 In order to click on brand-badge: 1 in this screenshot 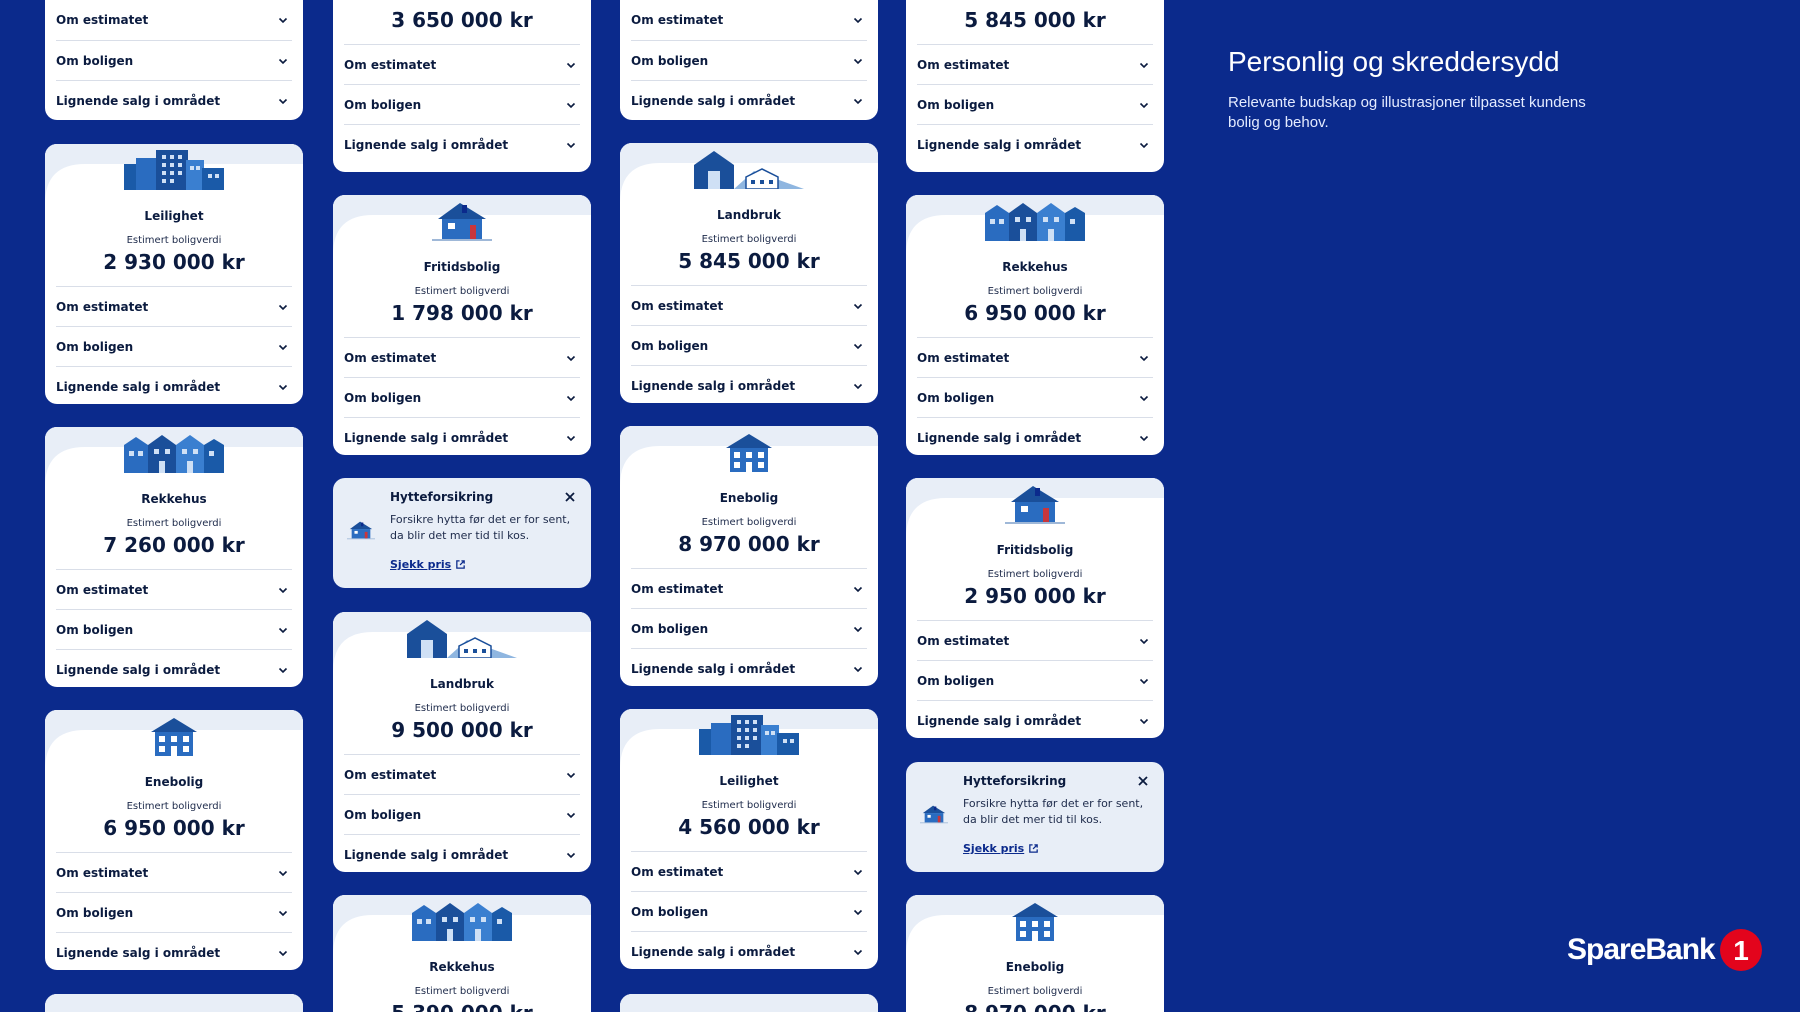, I will do `click(1741, 950)`.